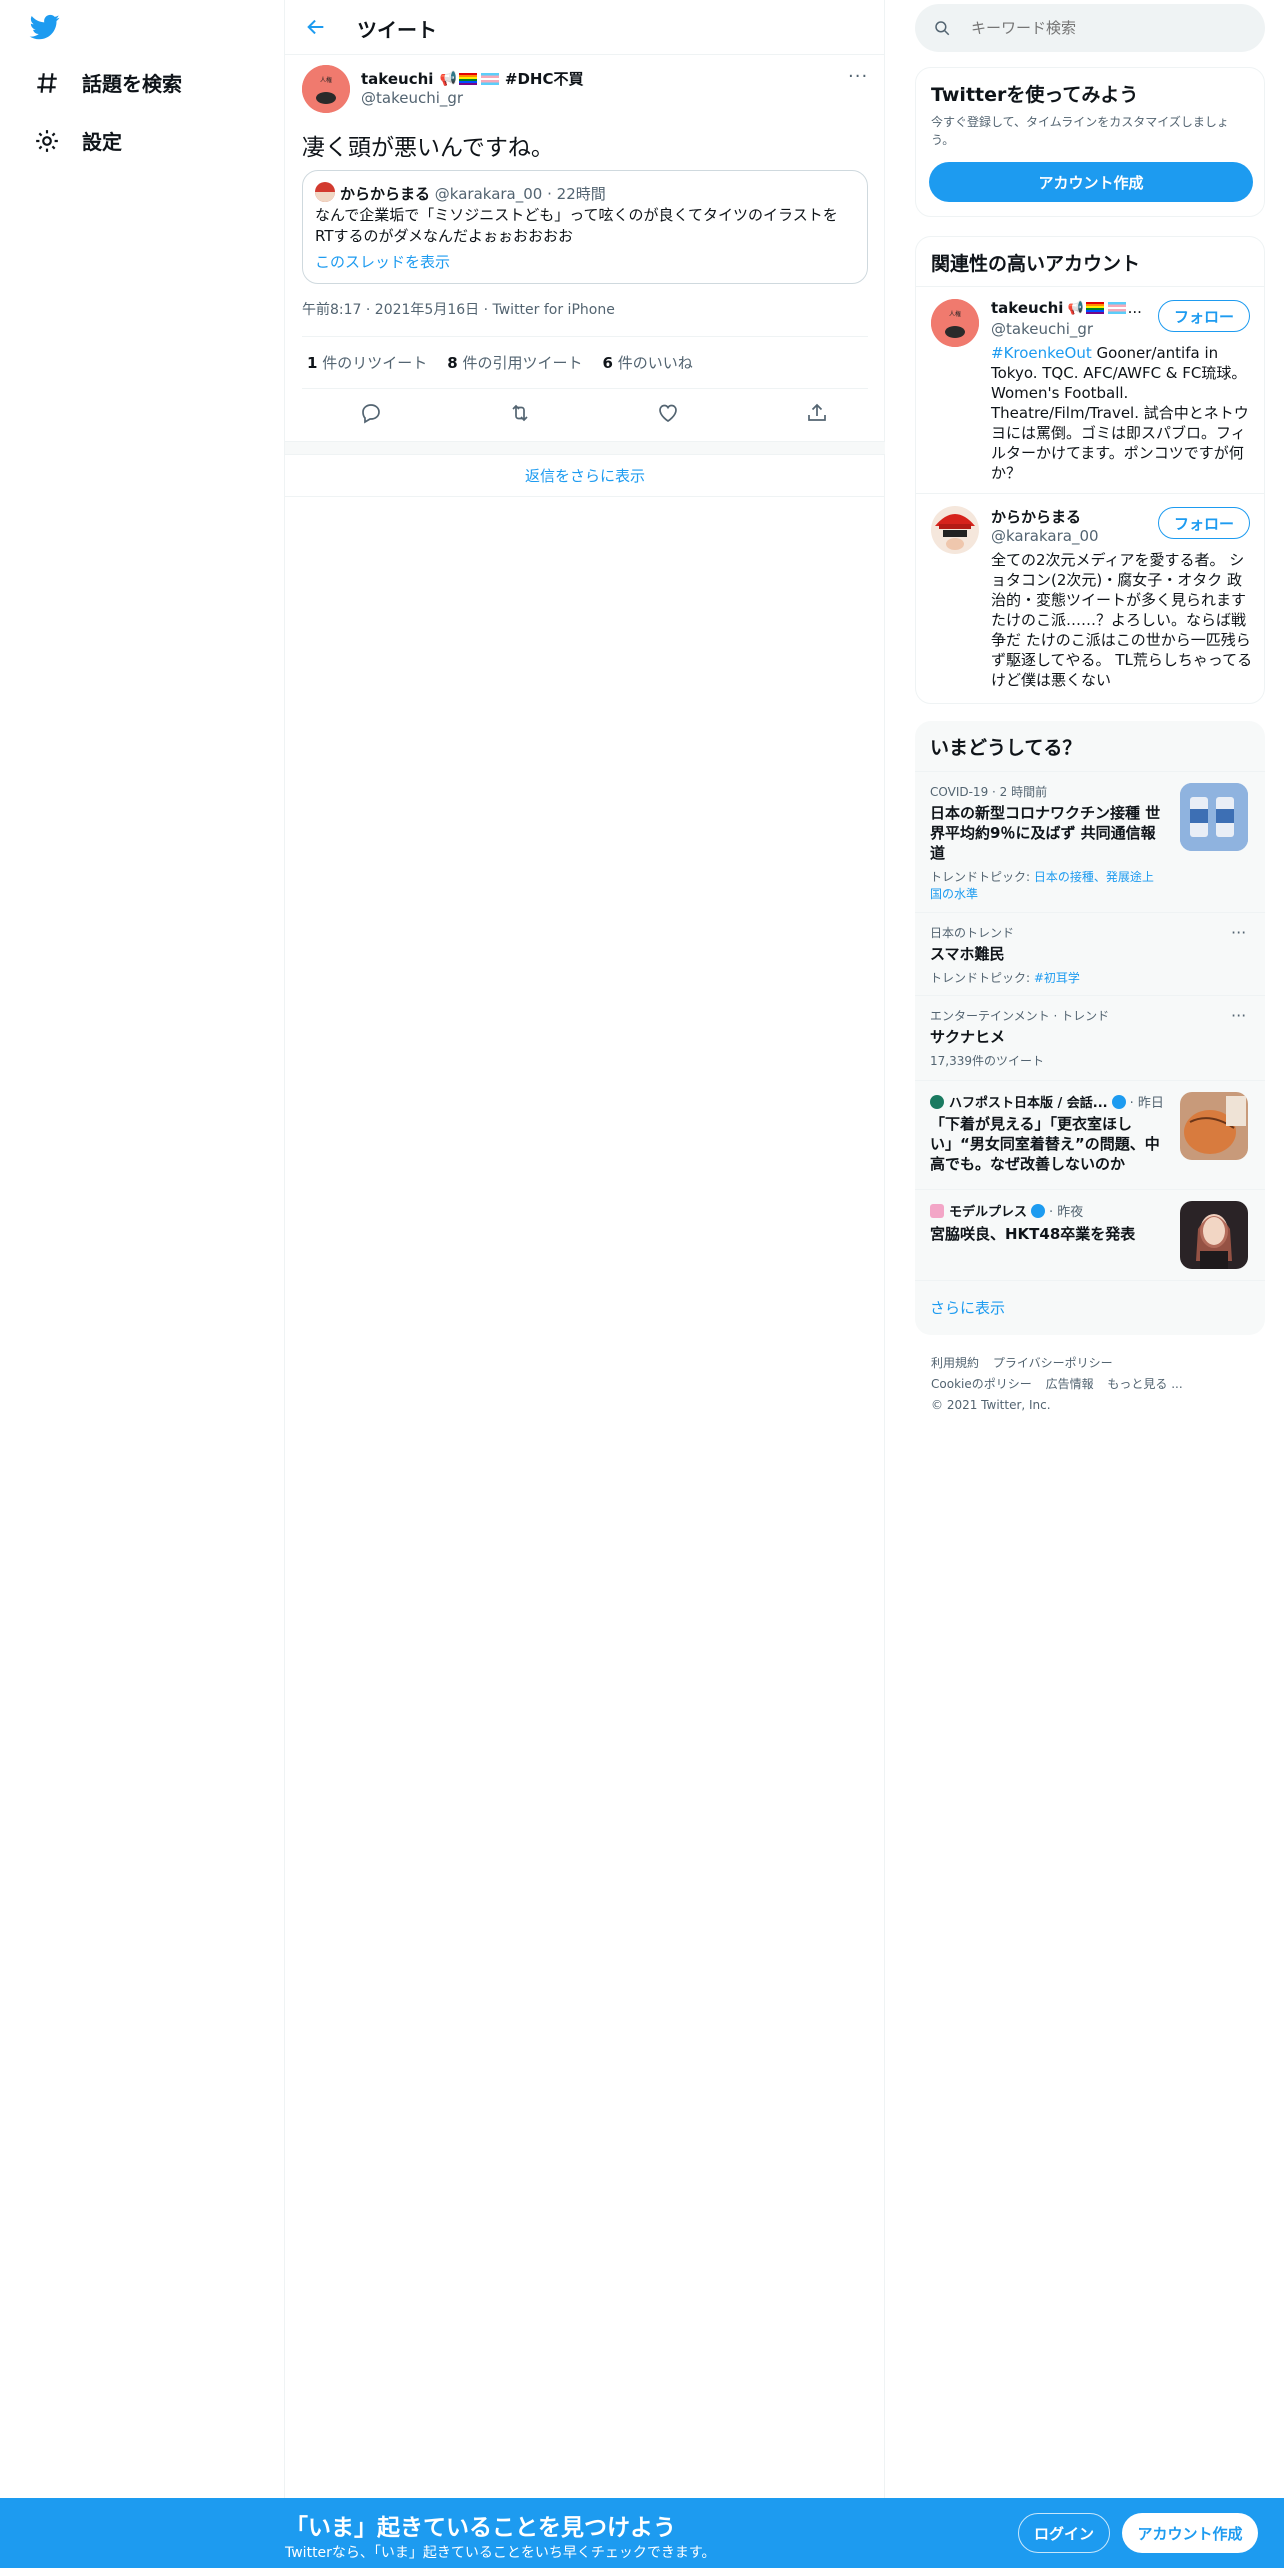 The height and width of the screenshot is (2568, 1284). I want to click on tweet-actions, so click(594, 414).